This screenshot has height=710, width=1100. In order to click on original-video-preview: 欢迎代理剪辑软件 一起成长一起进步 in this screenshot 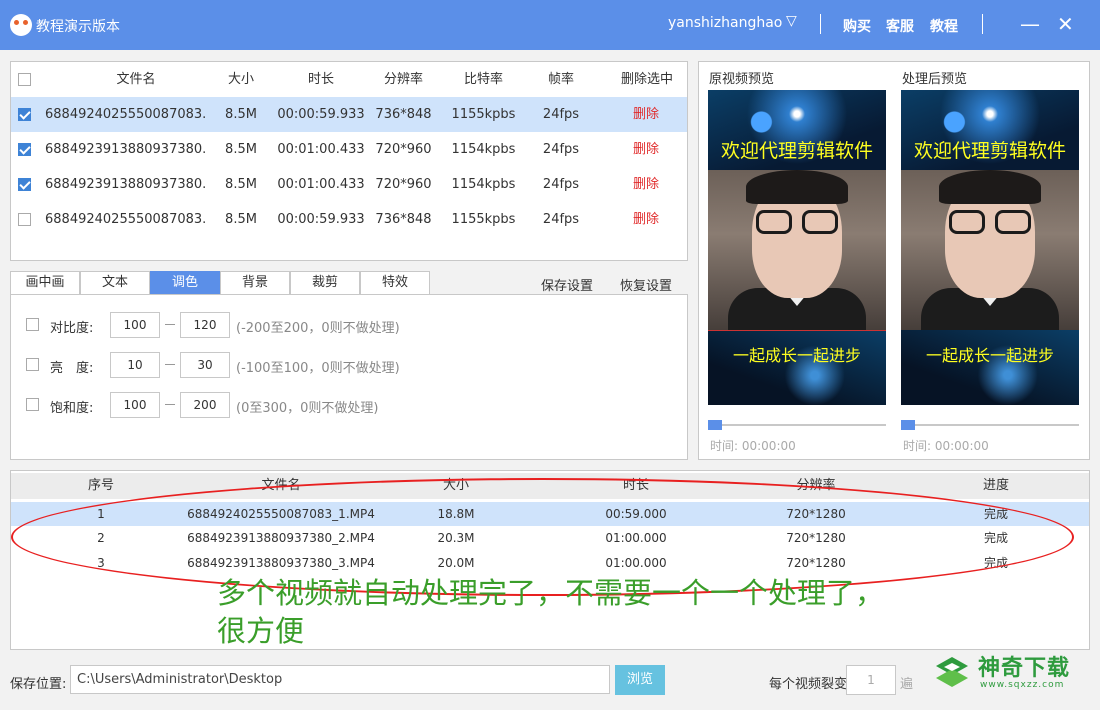, I will do `click(797, 247)`.